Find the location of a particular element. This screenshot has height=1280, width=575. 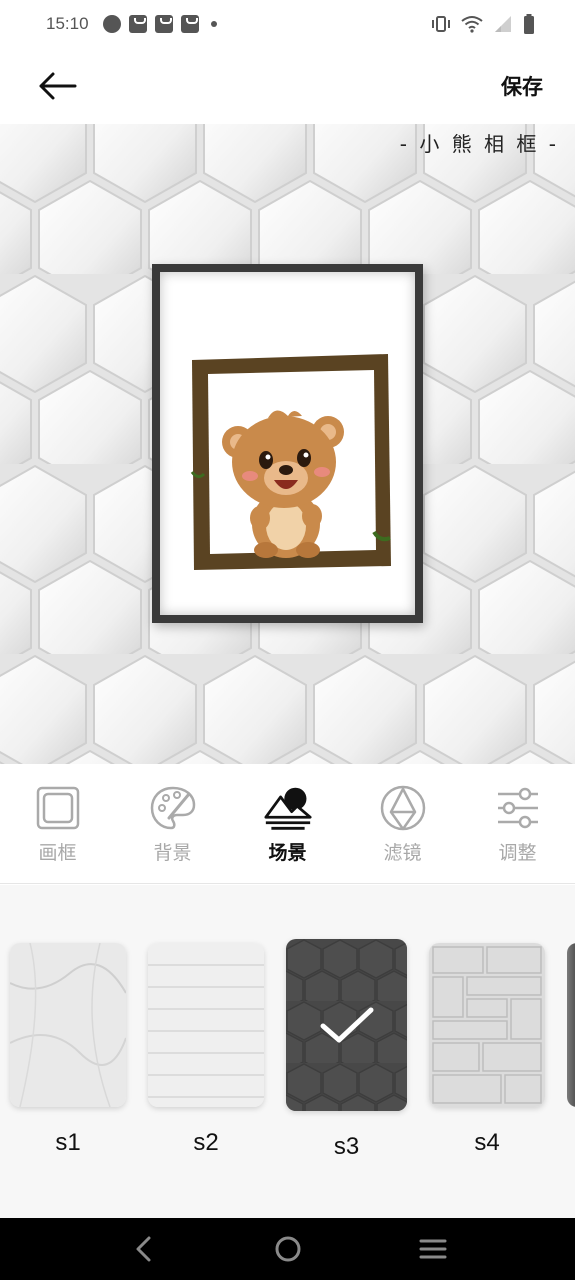

frame-icon is located at coordinates (58, 808).